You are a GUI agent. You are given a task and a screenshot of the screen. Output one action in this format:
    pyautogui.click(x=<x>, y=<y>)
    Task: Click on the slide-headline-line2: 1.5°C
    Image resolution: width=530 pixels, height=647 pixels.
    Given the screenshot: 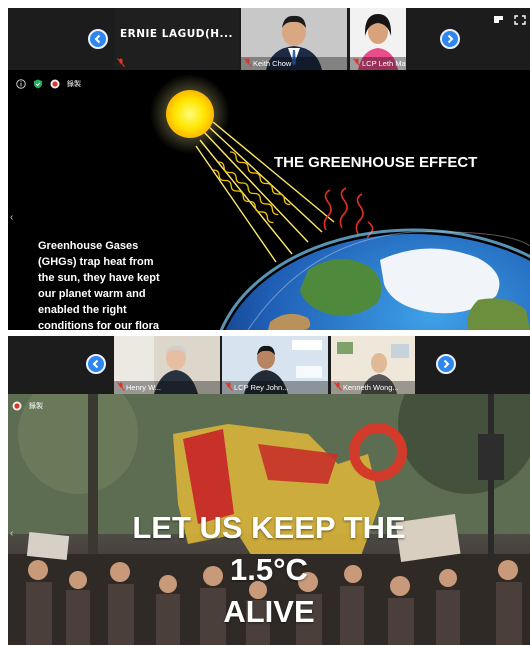 What is the action you would take?
    pyautogui.click(x=269, y=569)
    